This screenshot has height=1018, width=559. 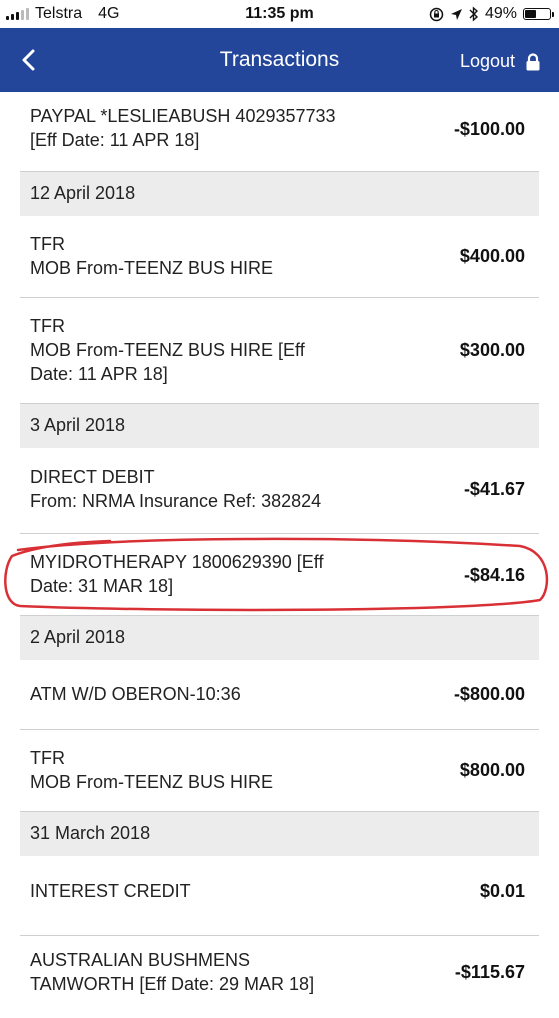 What do you see at coordinates (492, 770) in the screenshot?
I see `transaction-amount: $800.00` at bounding box center [492, 770].